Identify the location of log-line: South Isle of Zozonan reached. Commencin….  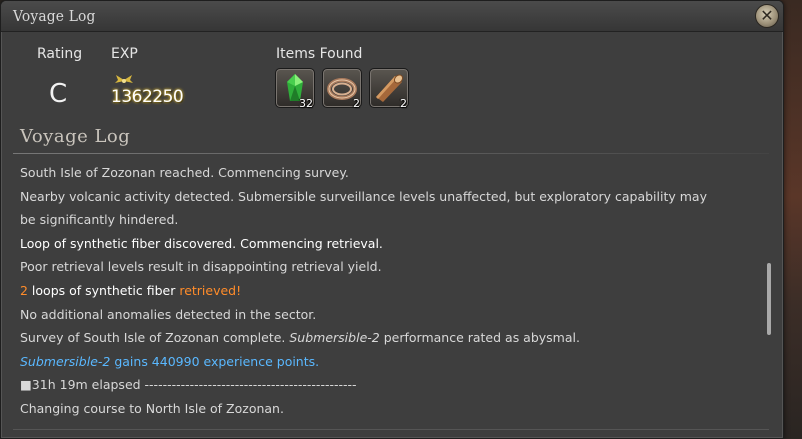
(184, 172).